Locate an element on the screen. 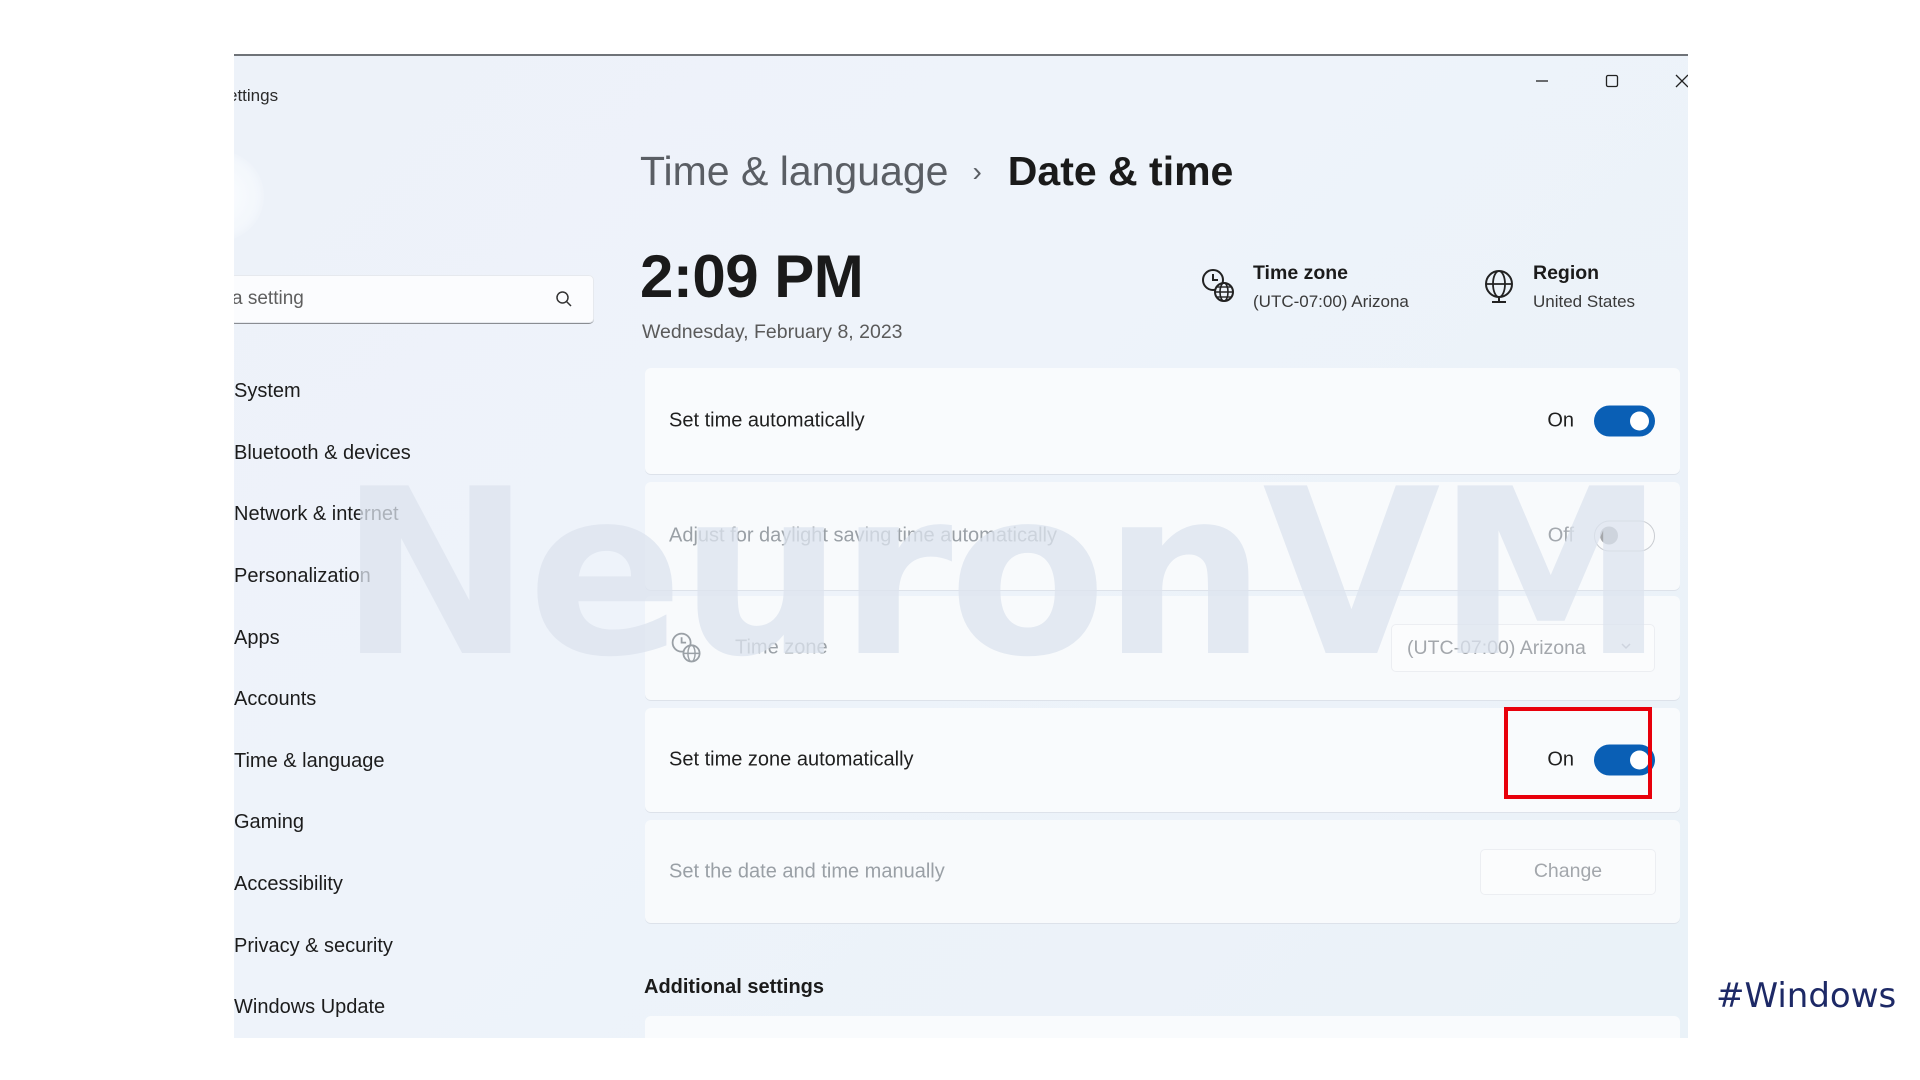 The width and height of the screenshot is (1920, 1080). time-zone-dropdown-value: (UTC-07:00) Arizona is located at coordinates (1496, 647).